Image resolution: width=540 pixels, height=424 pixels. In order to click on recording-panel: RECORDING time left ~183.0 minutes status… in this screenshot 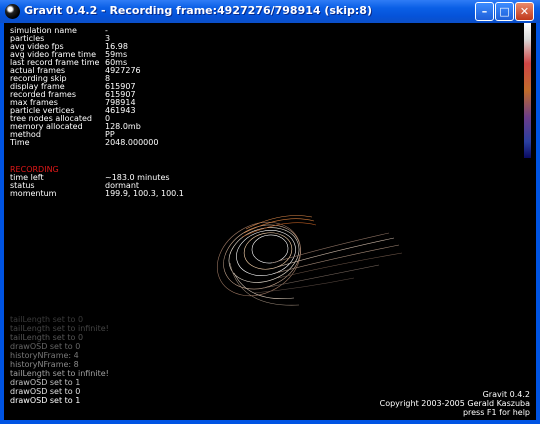, I will do `click(97, 182)`.